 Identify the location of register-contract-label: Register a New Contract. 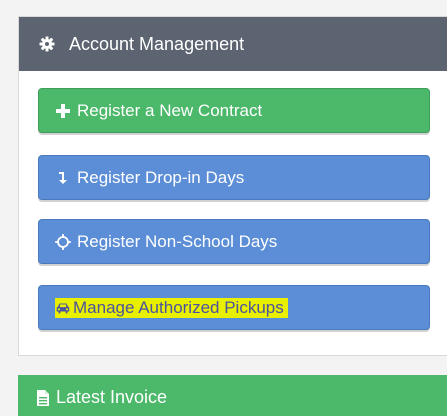
(170, 110).